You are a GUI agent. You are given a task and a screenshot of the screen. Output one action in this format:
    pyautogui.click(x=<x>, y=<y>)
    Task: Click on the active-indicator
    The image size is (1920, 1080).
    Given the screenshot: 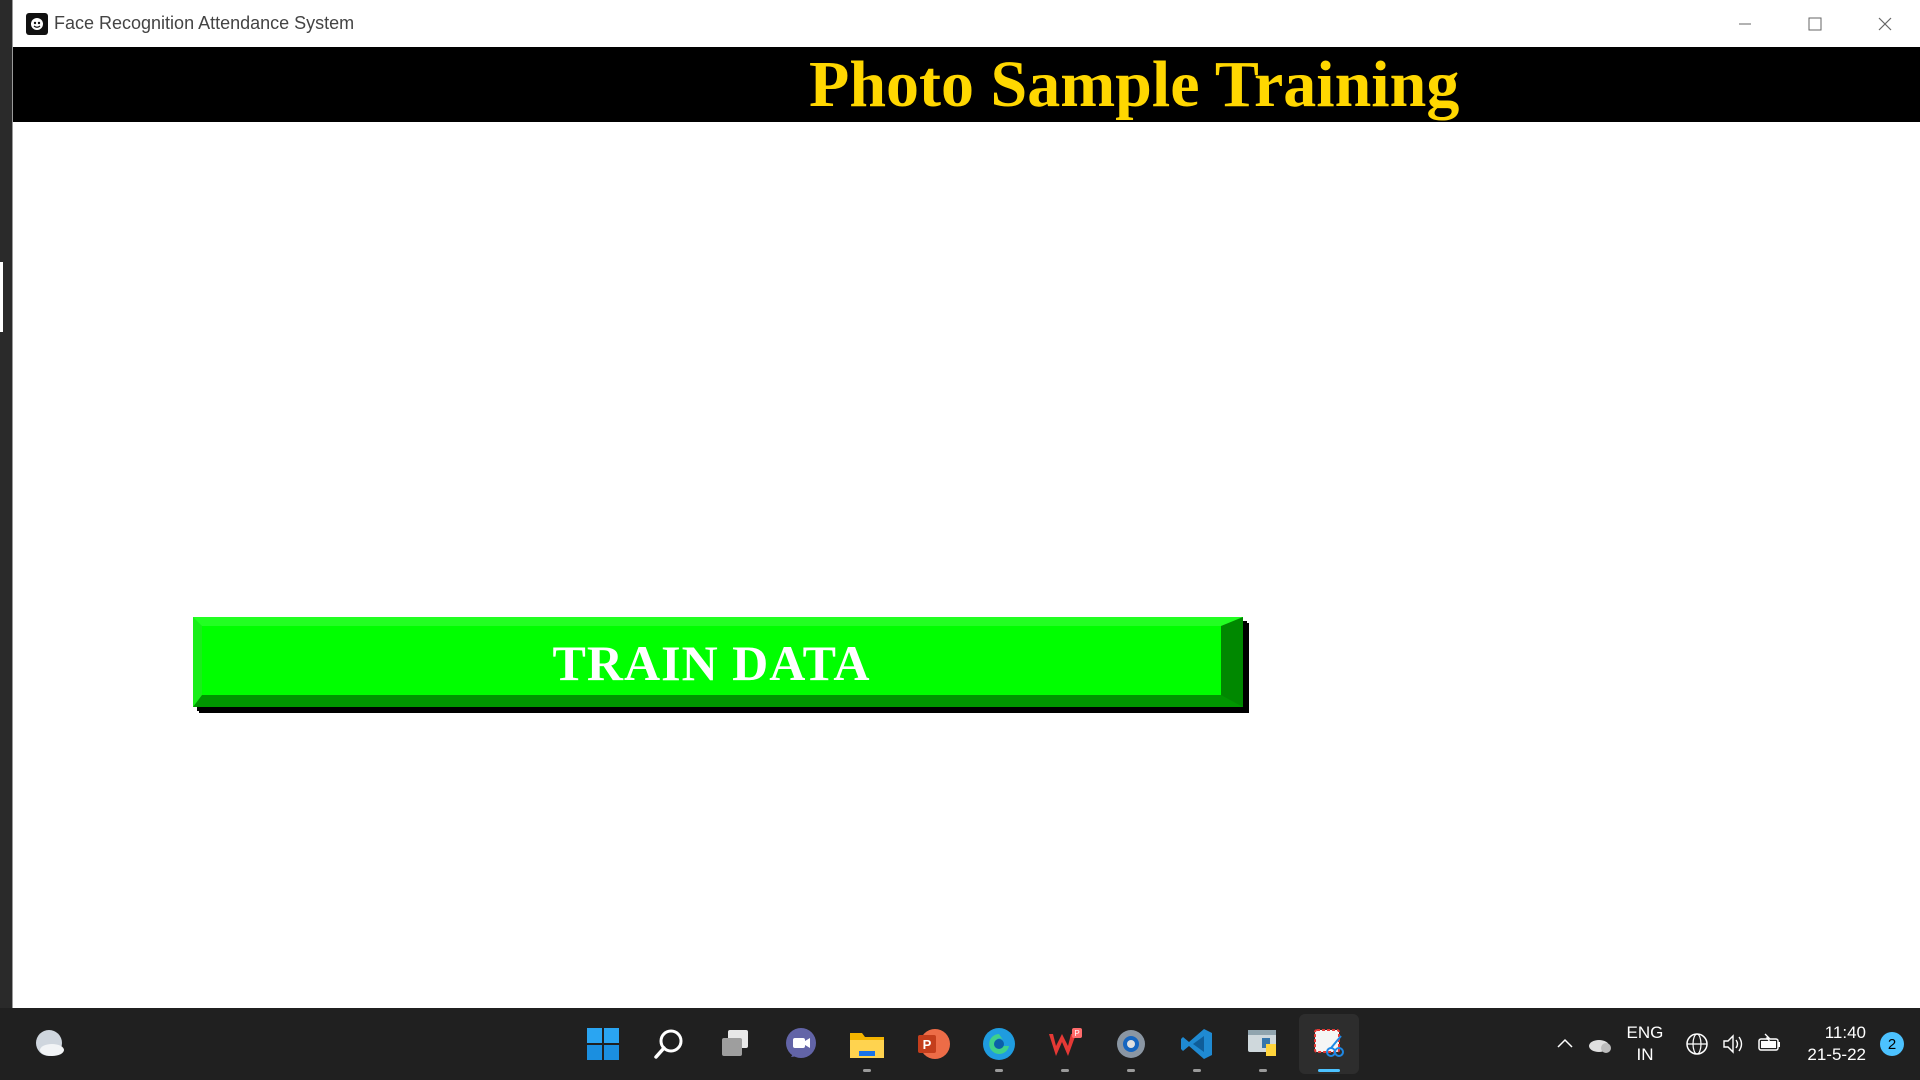 What is the action you would take?
    pyautogui.click(x=1329, y=1070)
    